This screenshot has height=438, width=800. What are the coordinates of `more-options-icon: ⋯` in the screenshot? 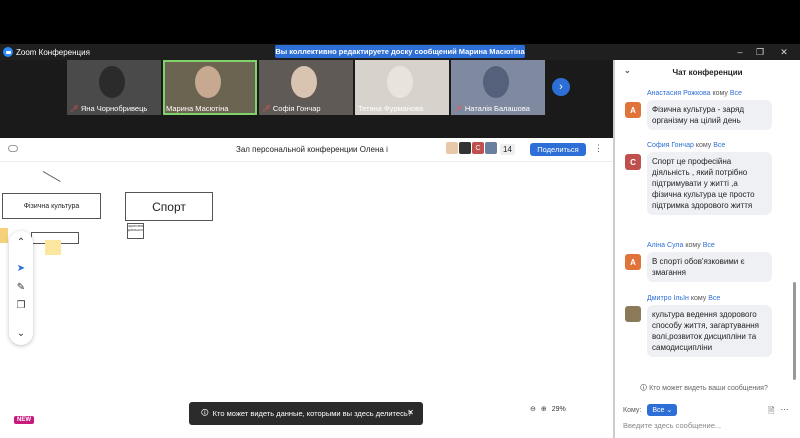 It's located at (784, 412).